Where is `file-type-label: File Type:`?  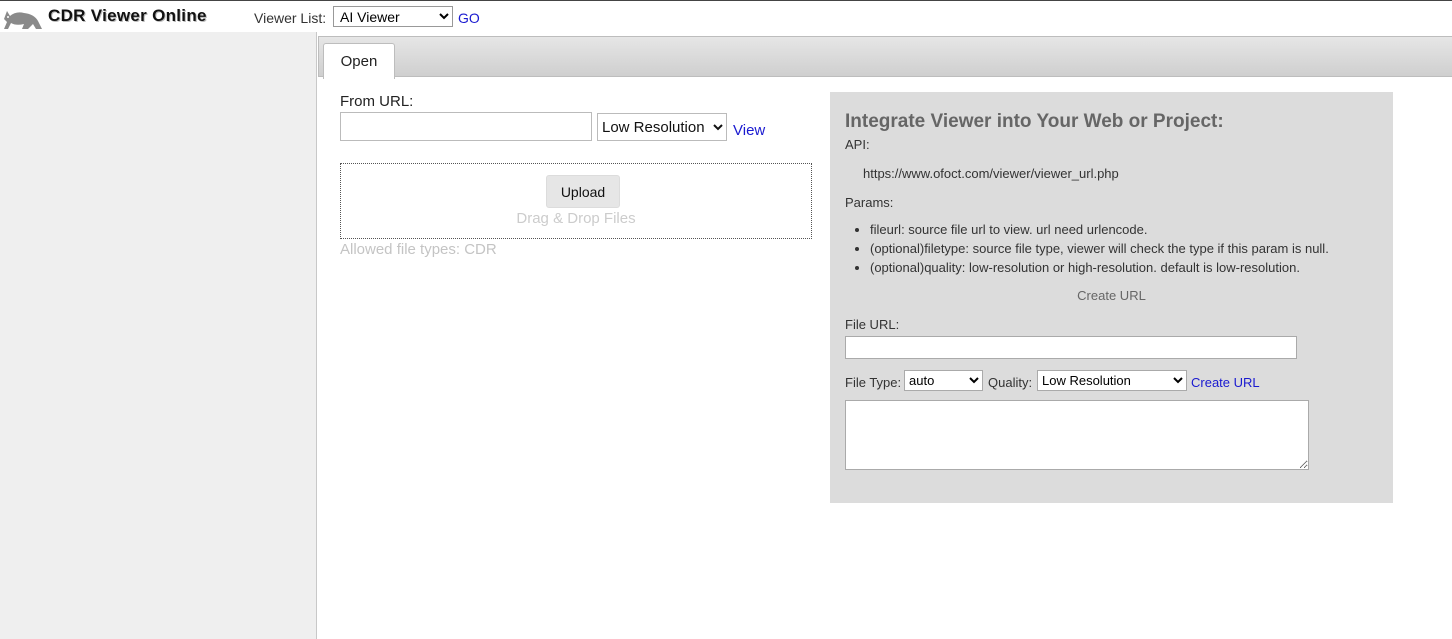 file-type-label: File Type: is located at coordinates (873, 382).